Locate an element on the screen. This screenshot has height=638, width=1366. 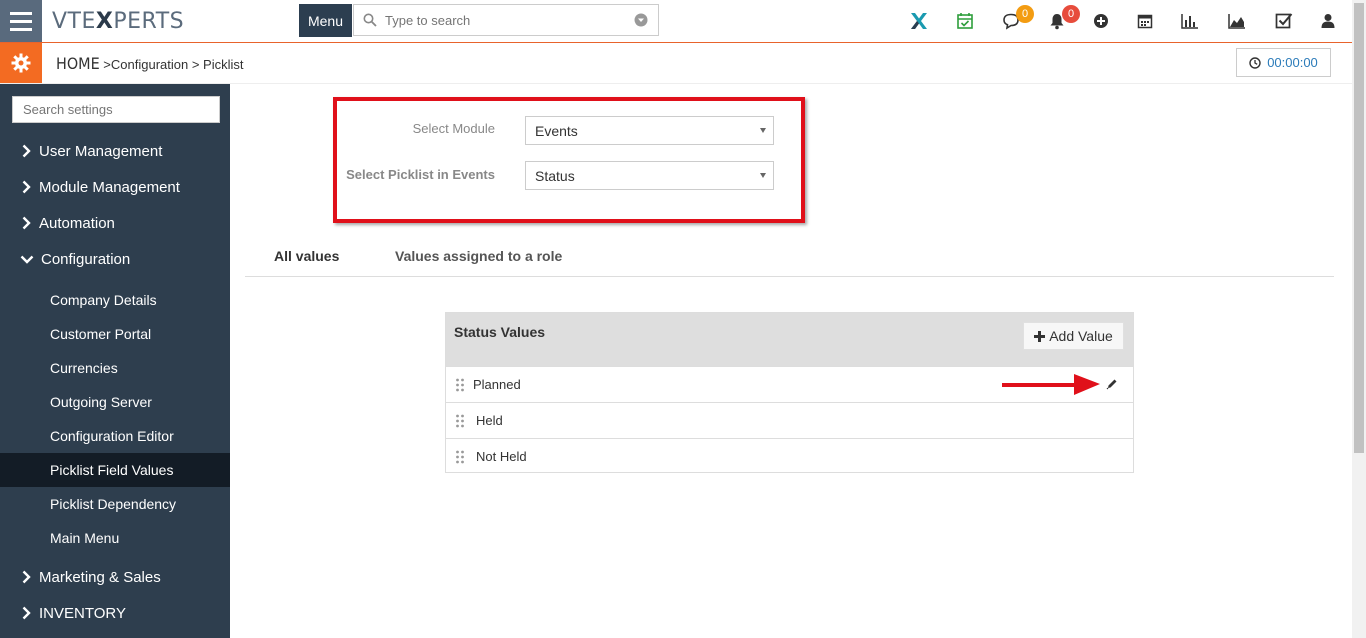
page-scrollbar is located at coordinates (1359, 319).